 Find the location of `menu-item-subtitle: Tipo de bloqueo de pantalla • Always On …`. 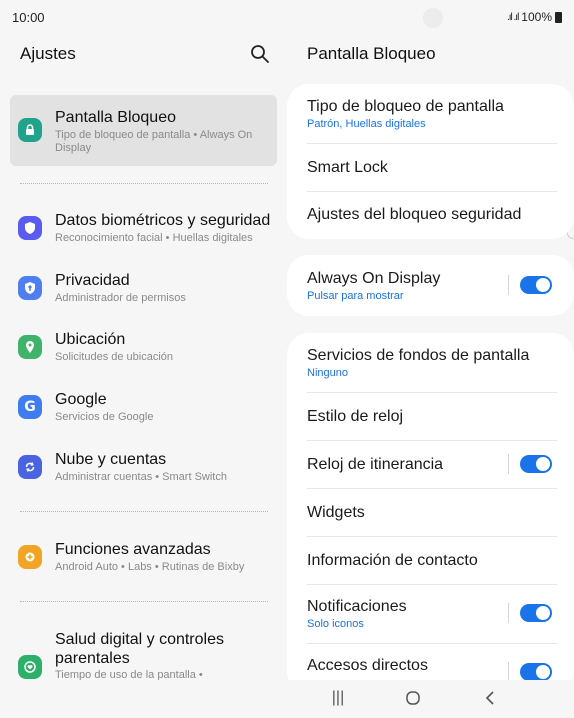

menu-item-subtitle: Tipo de bloqueo de pantalla • Always On … is located at coordinates (154, 141).